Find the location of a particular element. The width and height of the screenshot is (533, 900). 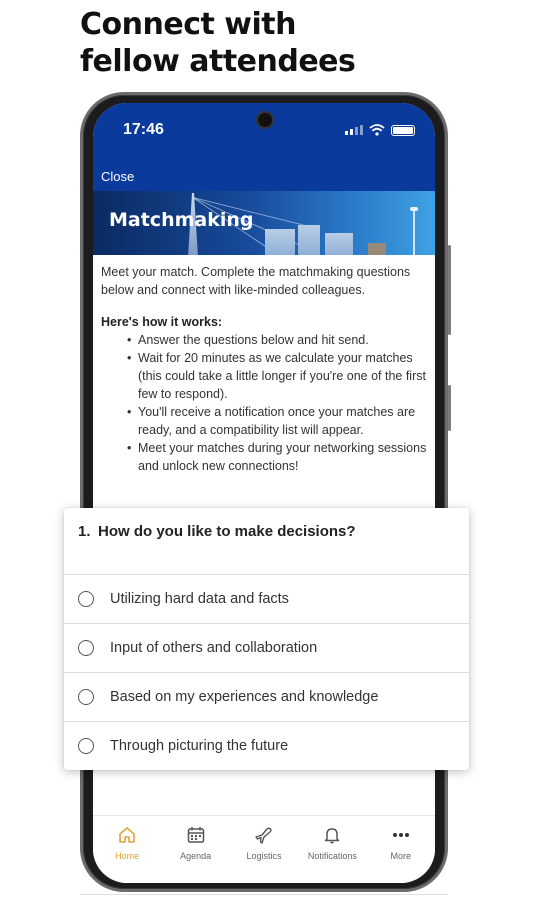

tab-label: More is located at coordinates (400, 856).